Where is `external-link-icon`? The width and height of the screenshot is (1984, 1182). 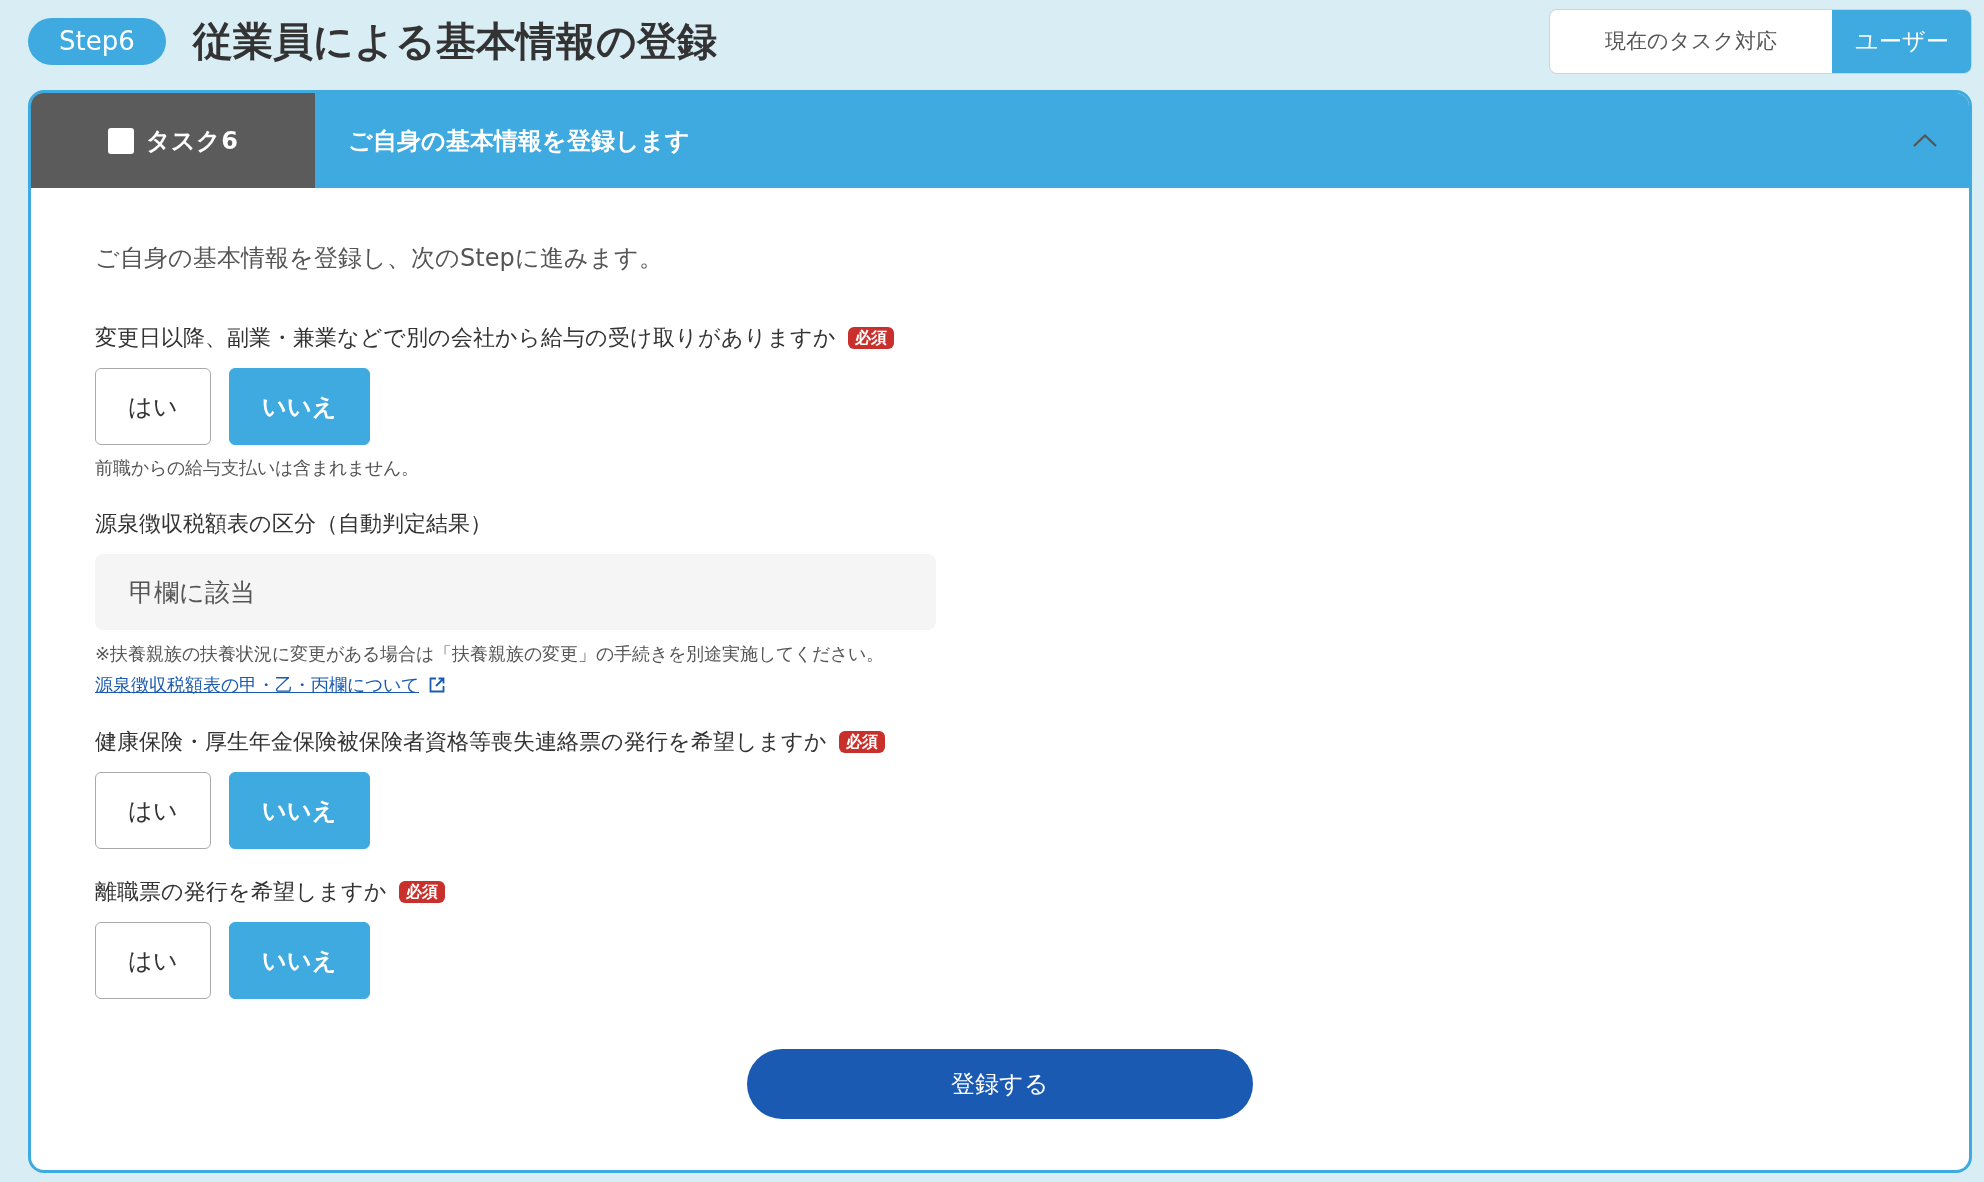
external-link-icon is located at coordinates (437, 685).